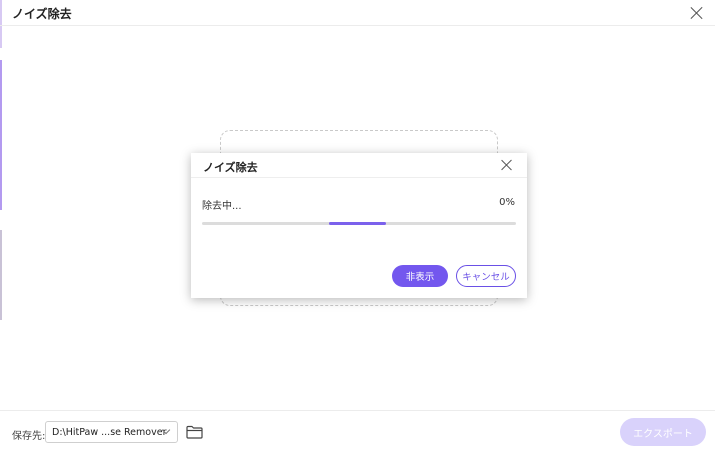  I want to click on cancel-button: キャンセル, so click(486, 276).